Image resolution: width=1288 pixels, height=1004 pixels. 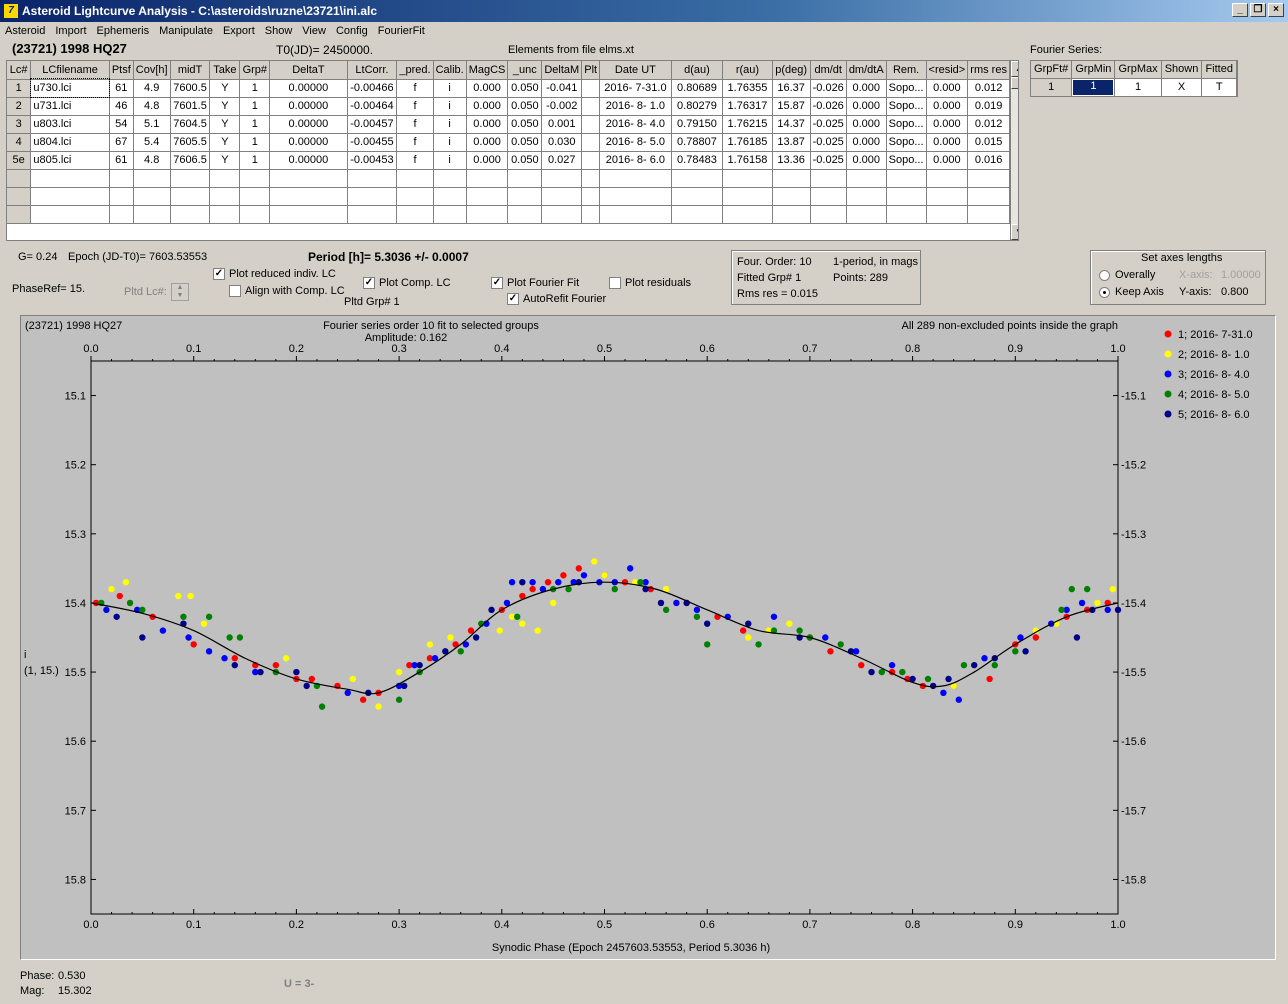 I want to click on scroll-down-icon: ▼, so click(x=1014, y=232).